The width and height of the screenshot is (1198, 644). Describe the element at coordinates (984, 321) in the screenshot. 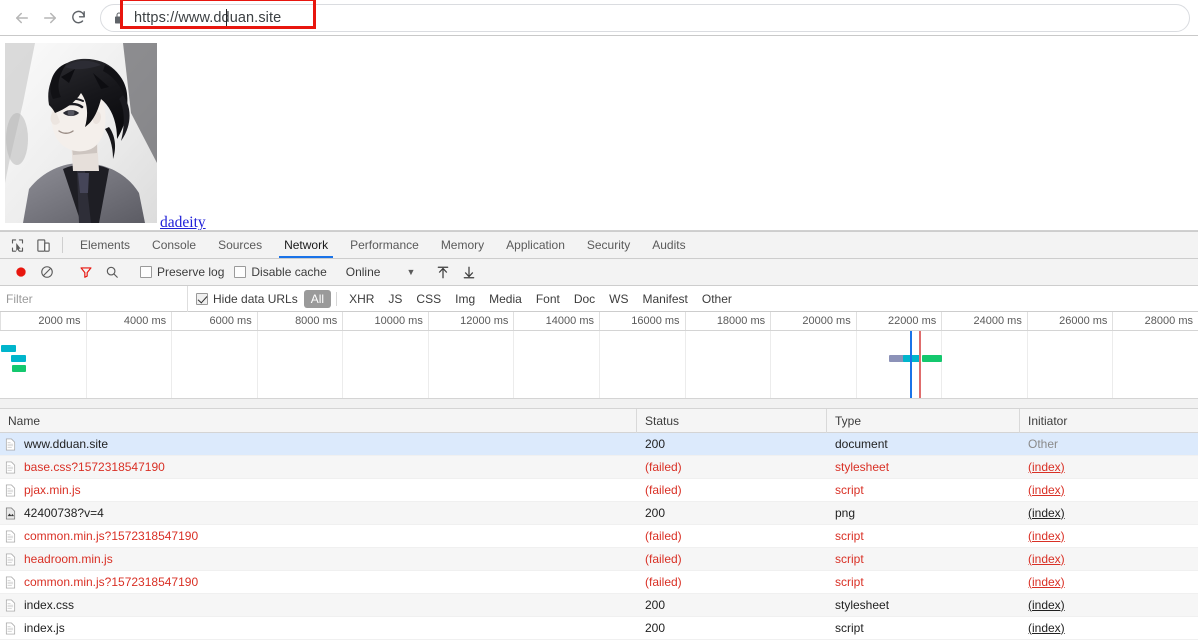

I see `ruler-tick: 24000 ms` at that location.